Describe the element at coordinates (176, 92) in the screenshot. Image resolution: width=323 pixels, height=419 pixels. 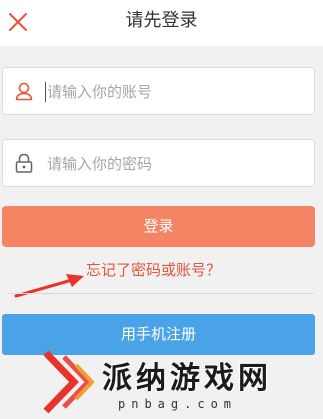
I see `account-input` at that location.